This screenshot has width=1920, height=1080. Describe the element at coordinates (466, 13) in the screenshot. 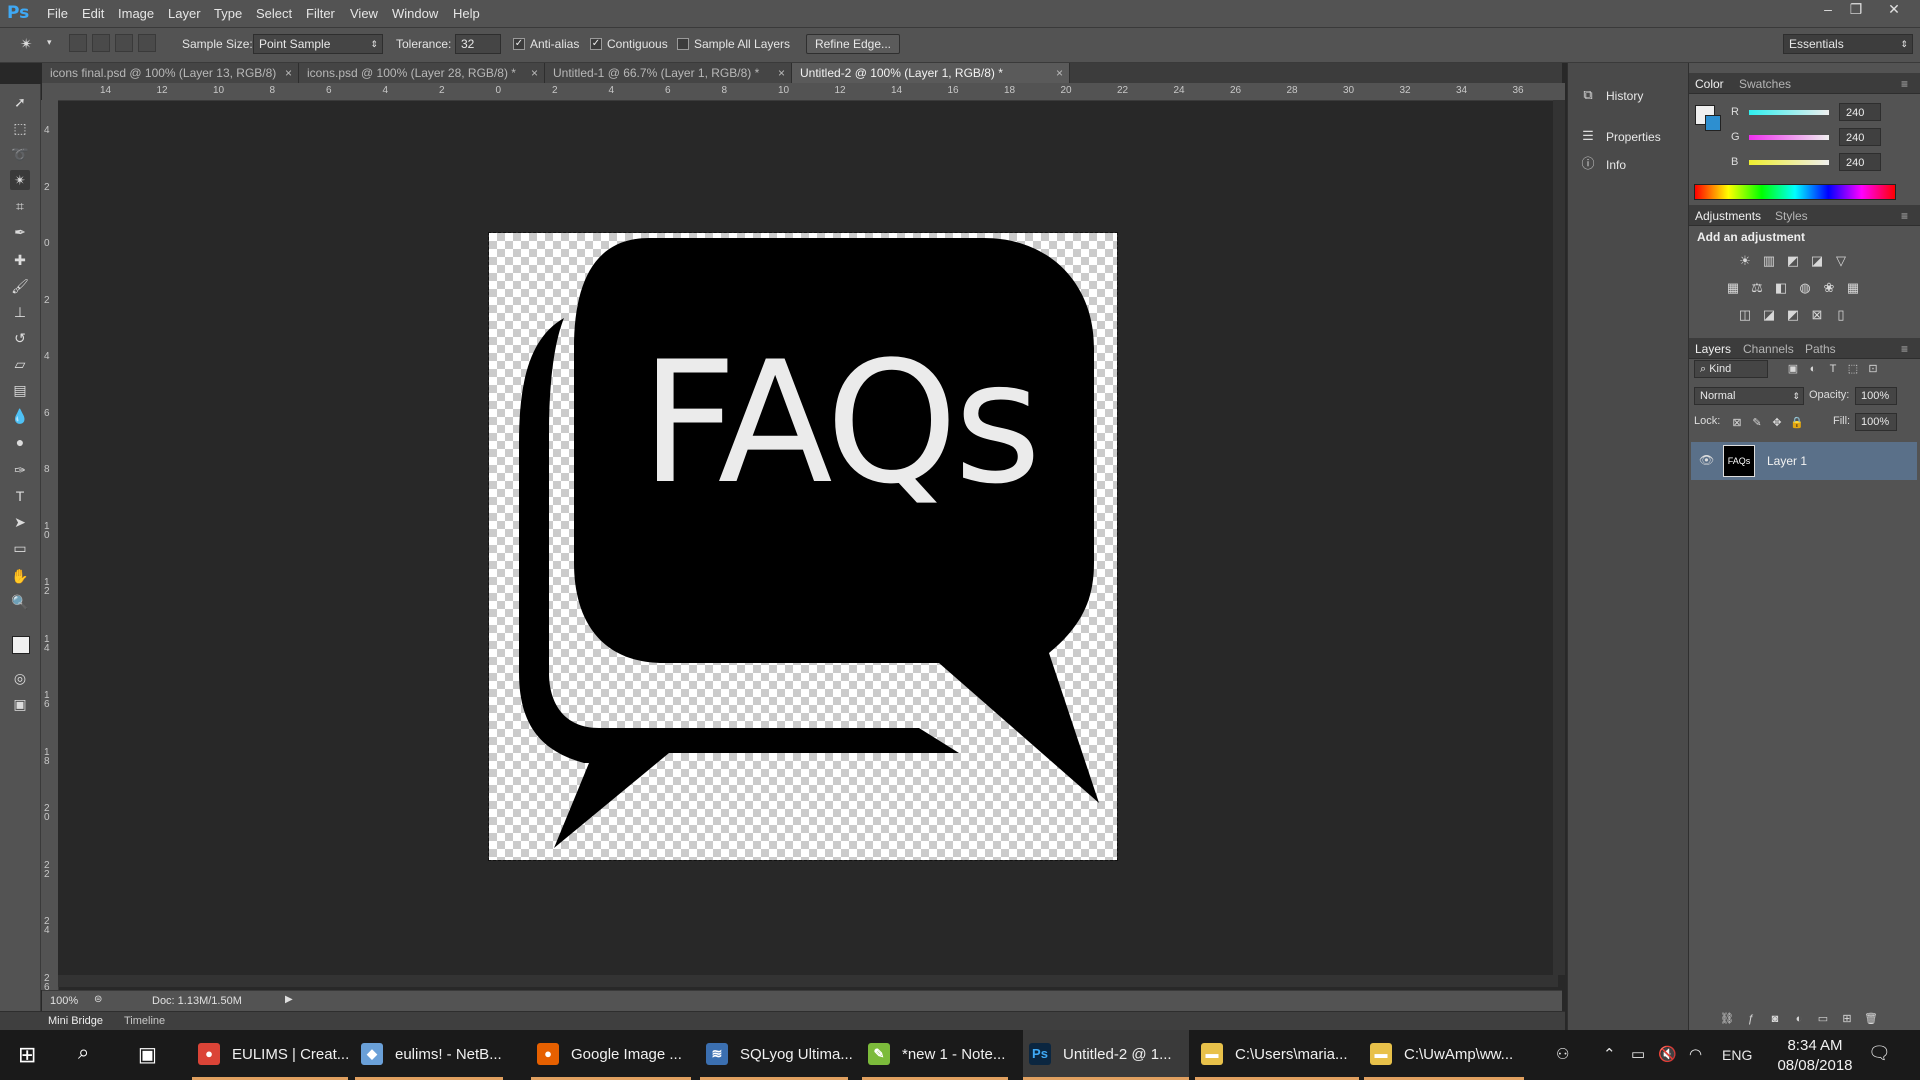

I see `menu-help: Help` at that location.